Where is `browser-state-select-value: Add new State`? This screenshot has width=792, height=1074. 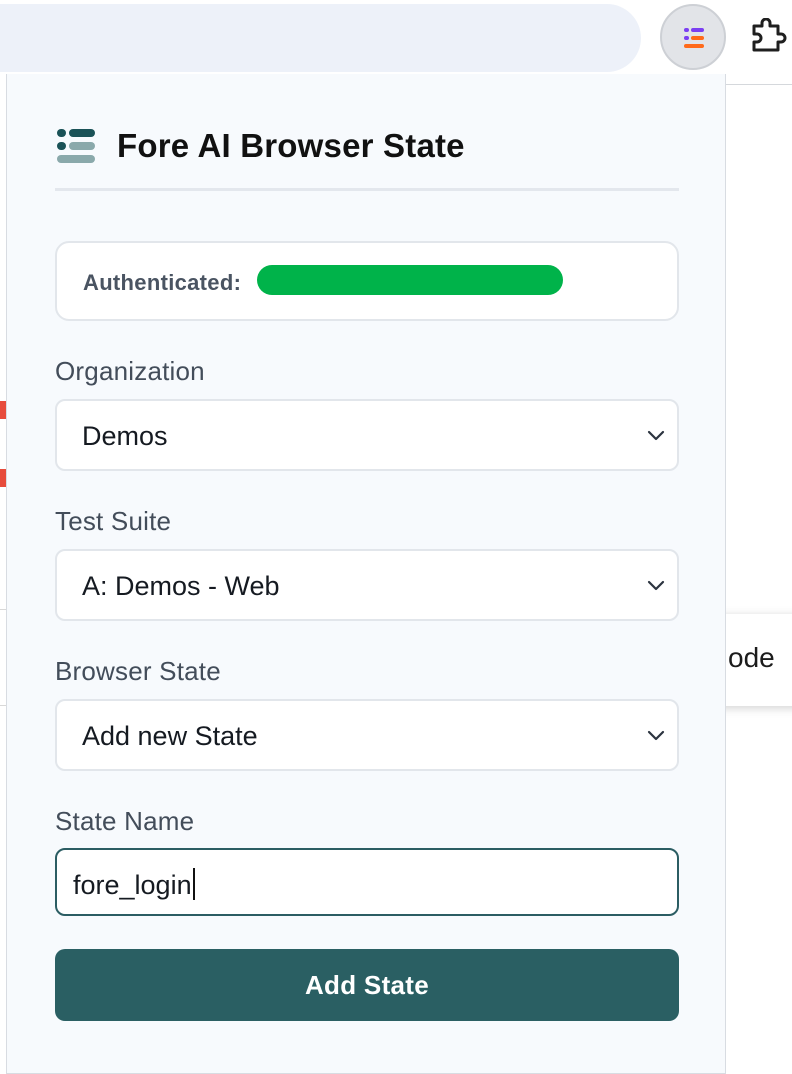
browser-state-select-value: Add new State is located at coordinates (170, 736).